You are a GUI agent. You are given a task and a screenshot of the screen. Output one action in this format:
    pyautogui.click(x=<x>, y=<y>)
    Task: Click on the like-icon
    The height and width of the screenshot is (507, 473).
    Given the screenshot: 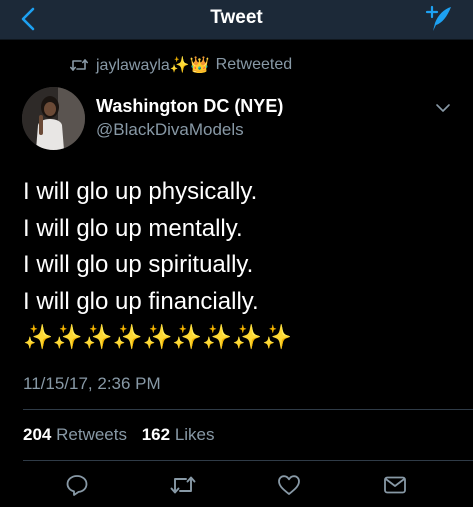 What is the action you would take?
    pyautogui.click(x=289, y=485)
    